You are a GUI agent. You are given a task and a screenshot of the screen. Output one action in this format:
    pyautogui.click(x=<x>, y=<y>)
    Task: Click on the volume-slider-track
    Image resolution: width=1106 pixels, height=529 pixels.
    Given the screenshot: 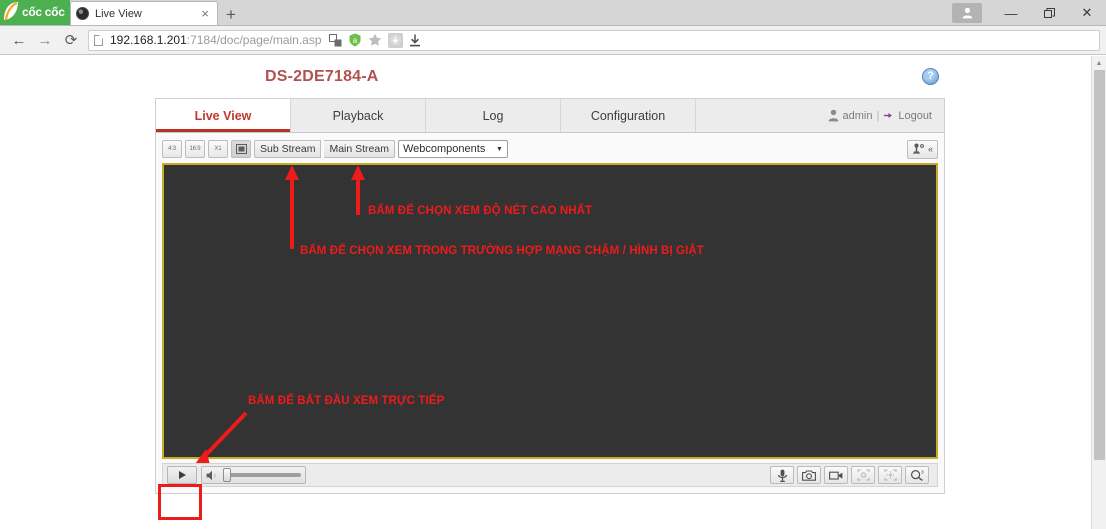 What is the action you would take?
    pyautogui.click(x=262, y=475)
    